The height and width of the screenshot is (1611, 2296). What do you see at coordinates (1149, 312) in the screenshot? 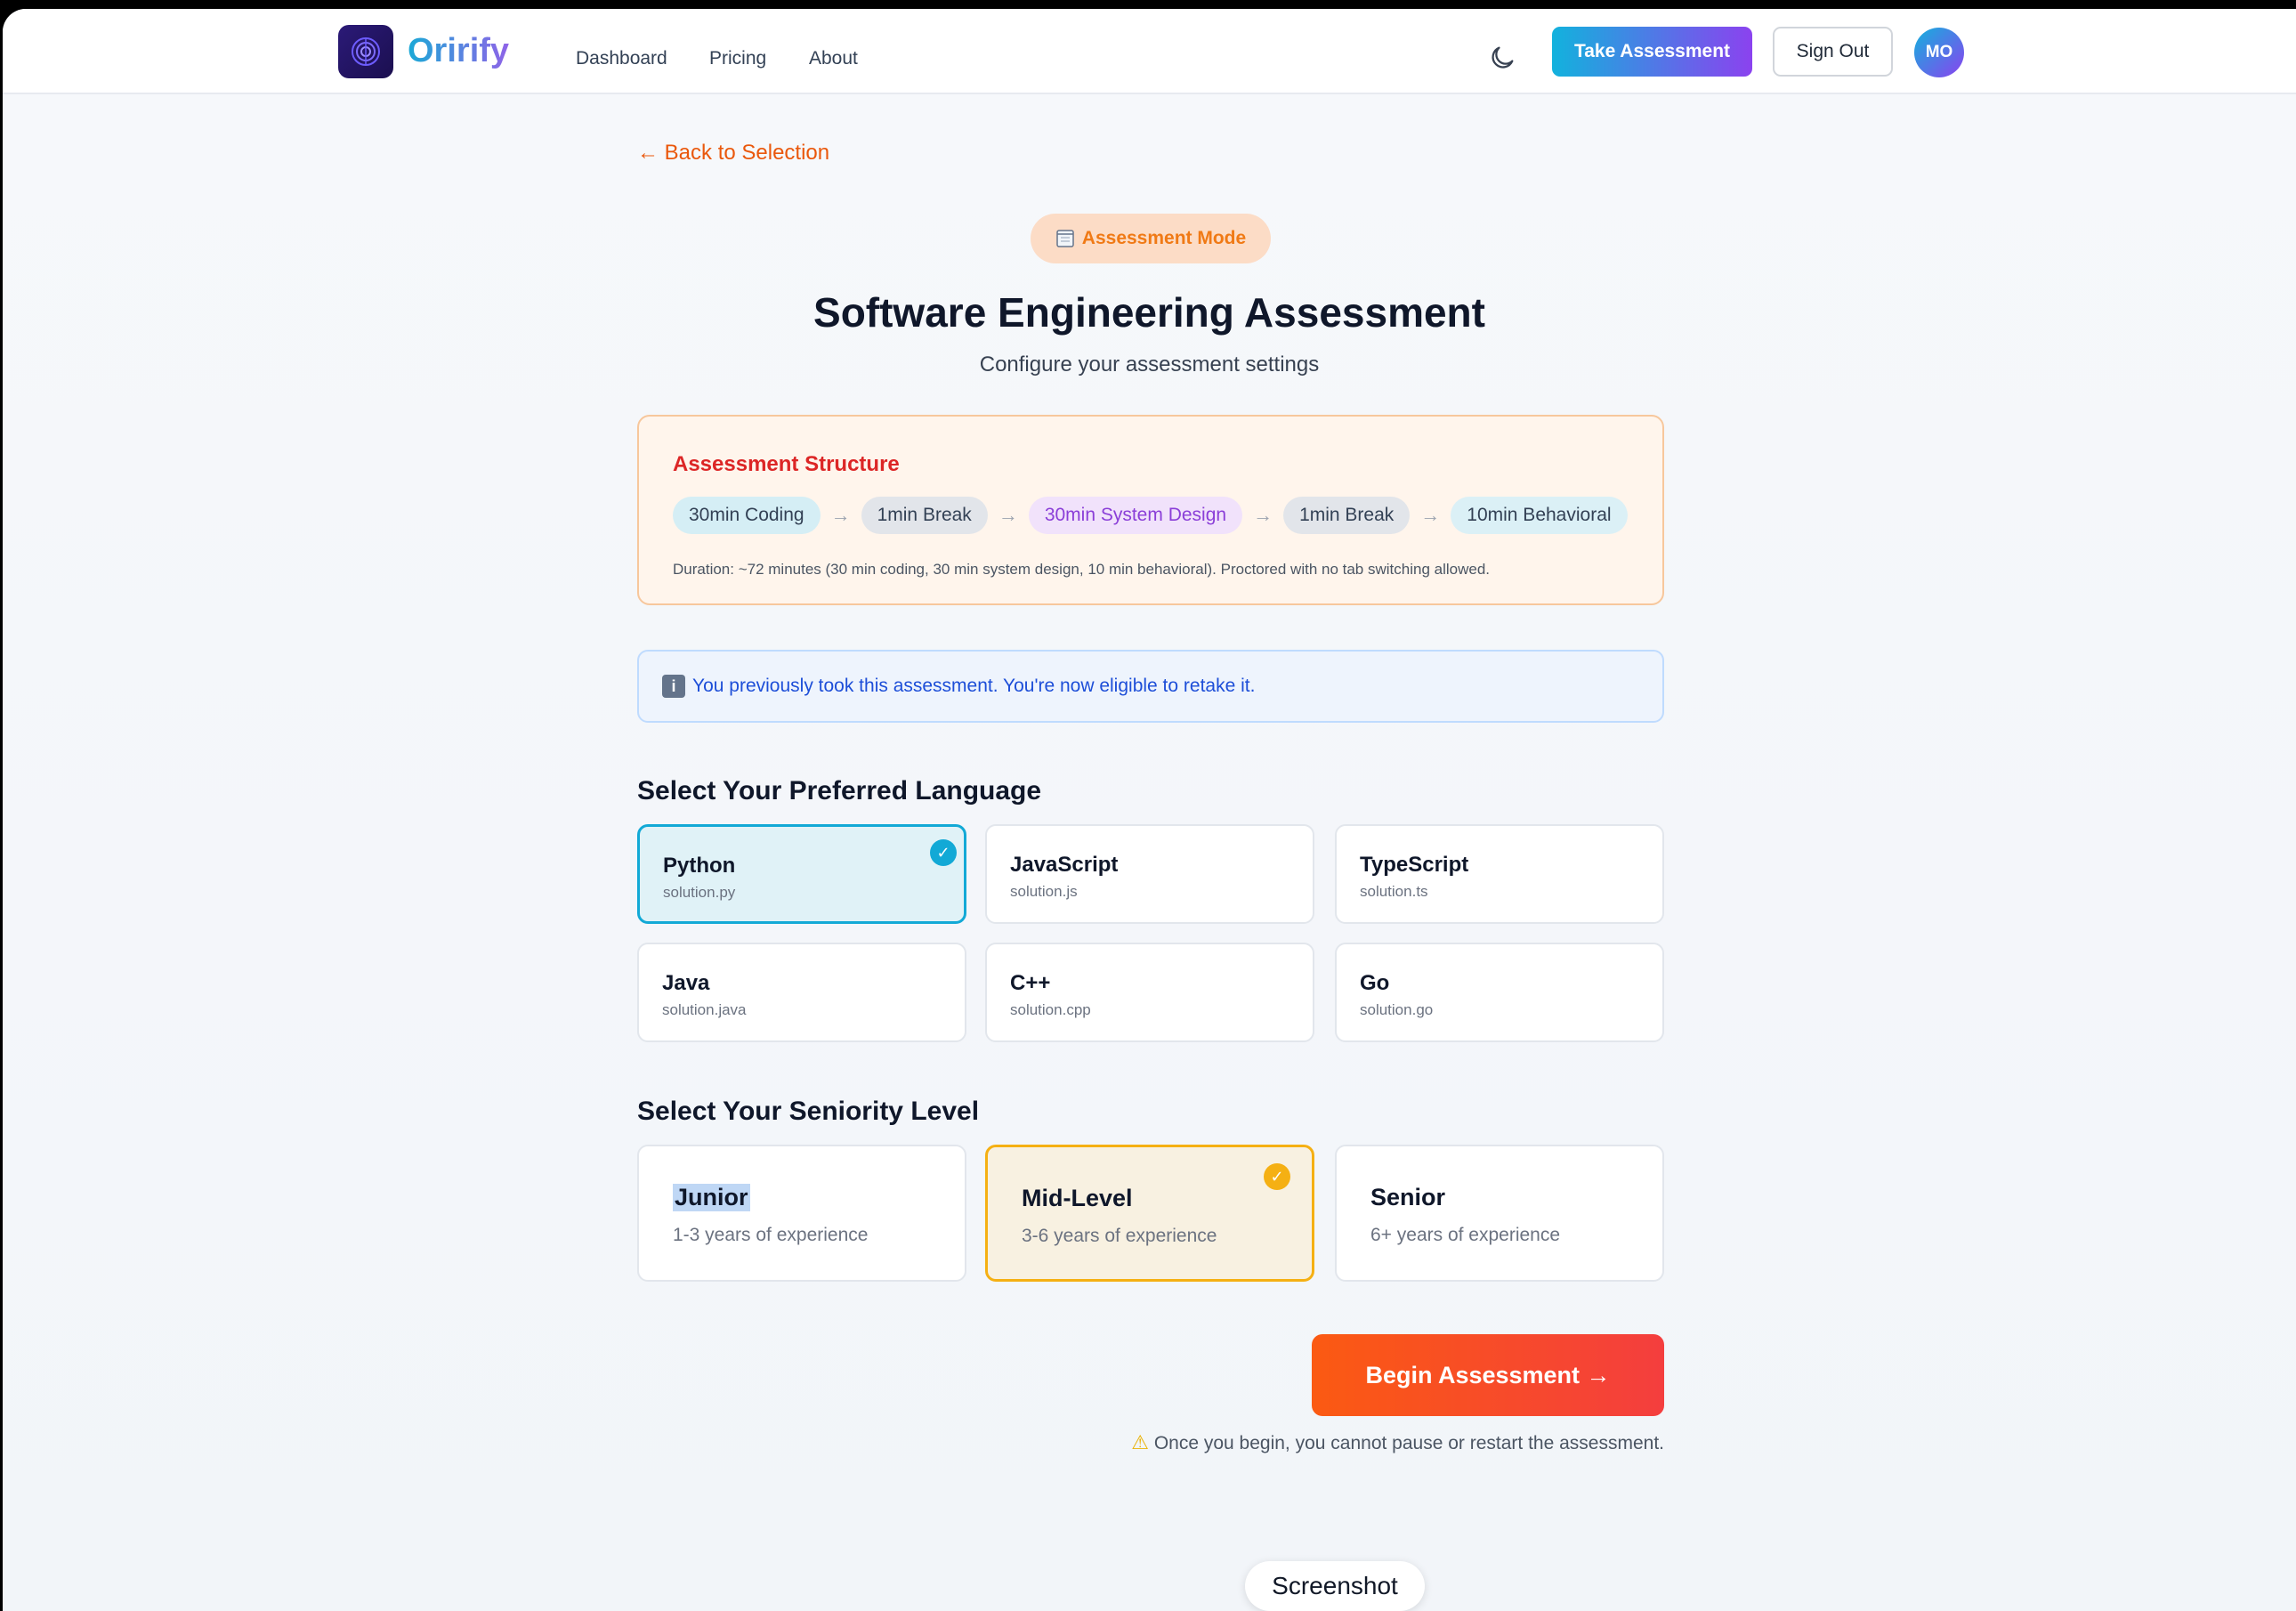
I see `page-title: Software Engineering Assessment` at bounding box center [1149, 312].